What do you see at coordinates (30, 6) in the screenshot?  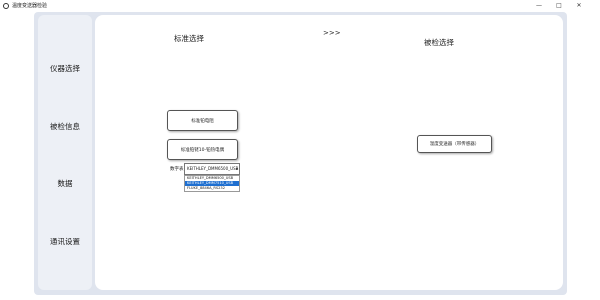 I see `window-title: 温度变送器检验` at bounding box center [30, 6].